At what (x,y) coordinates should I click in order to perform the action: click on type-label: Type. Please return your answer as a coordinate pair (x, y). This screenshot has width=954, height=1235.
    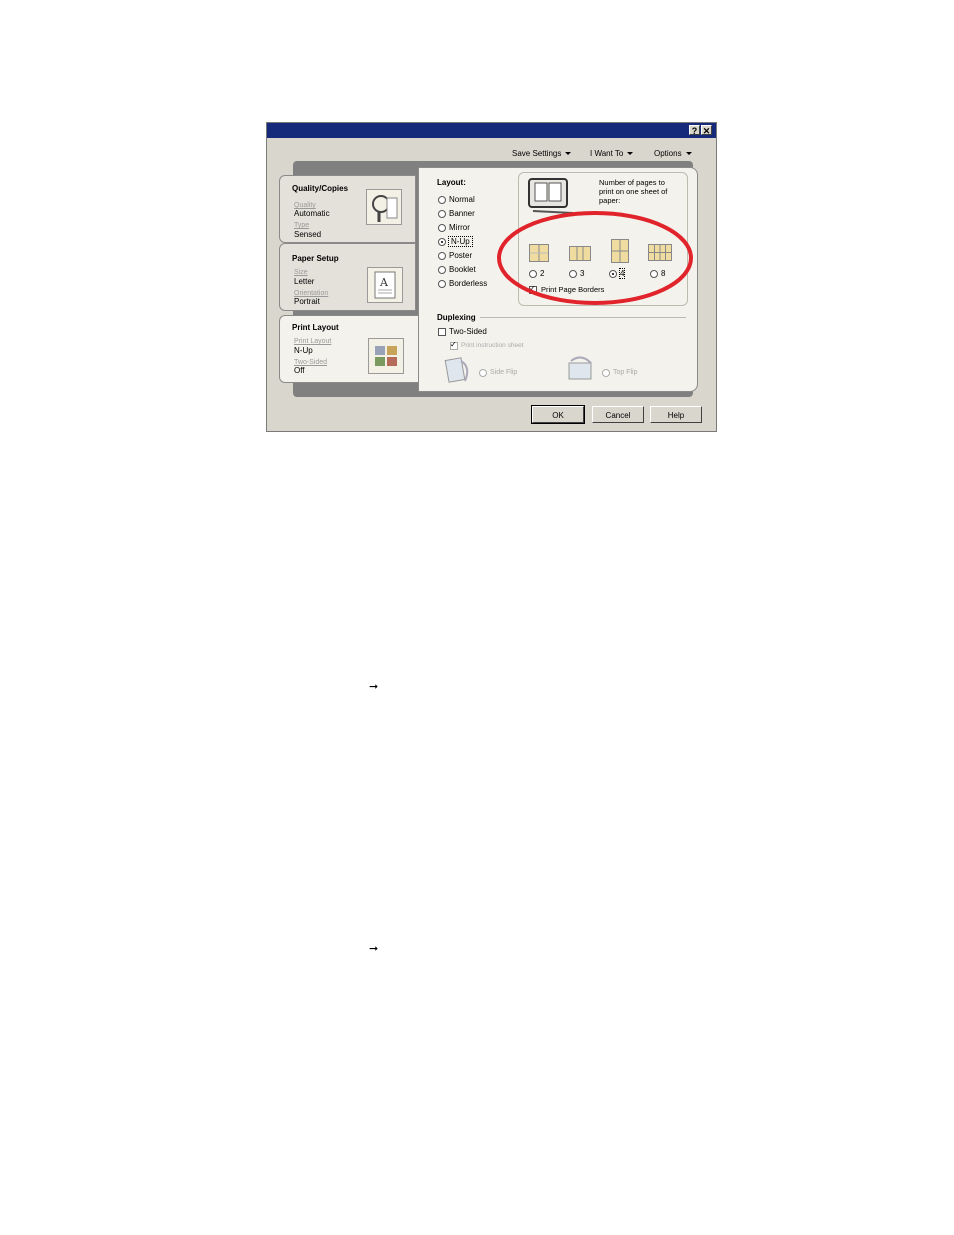
    Looking at the image, I should click on (302, 225).